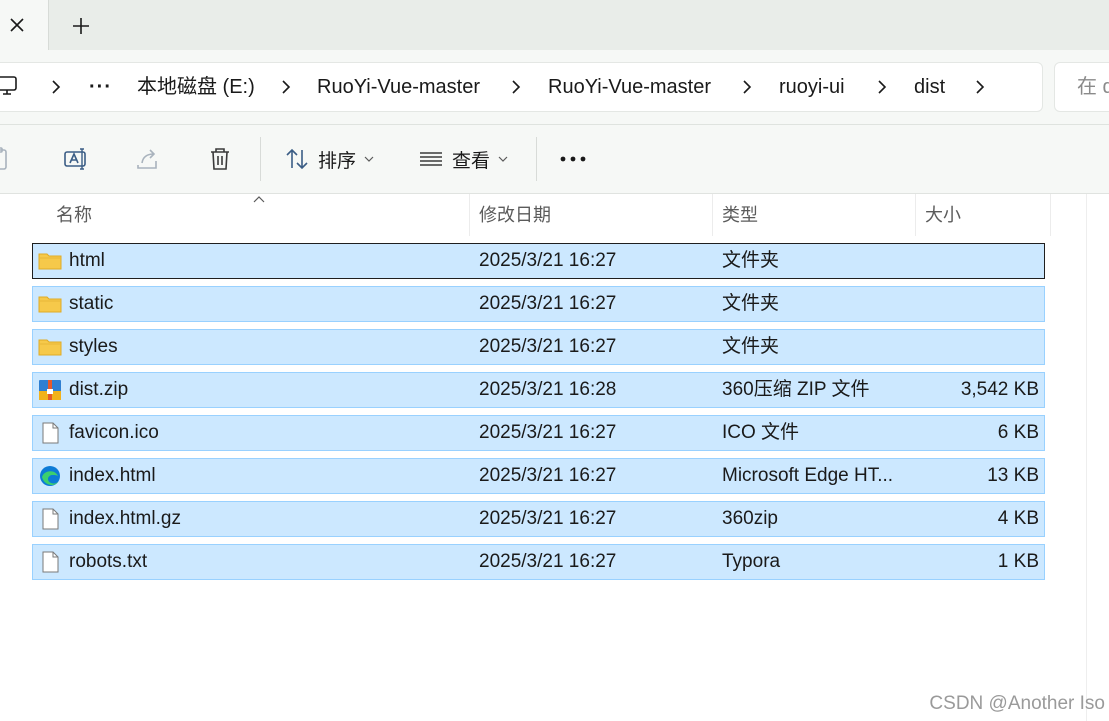 The image size is (1109, 721). What do you see at coordinates (112, 475) in the screenshot?
I see `file-name: index.html` at bounding box center [112, 475].